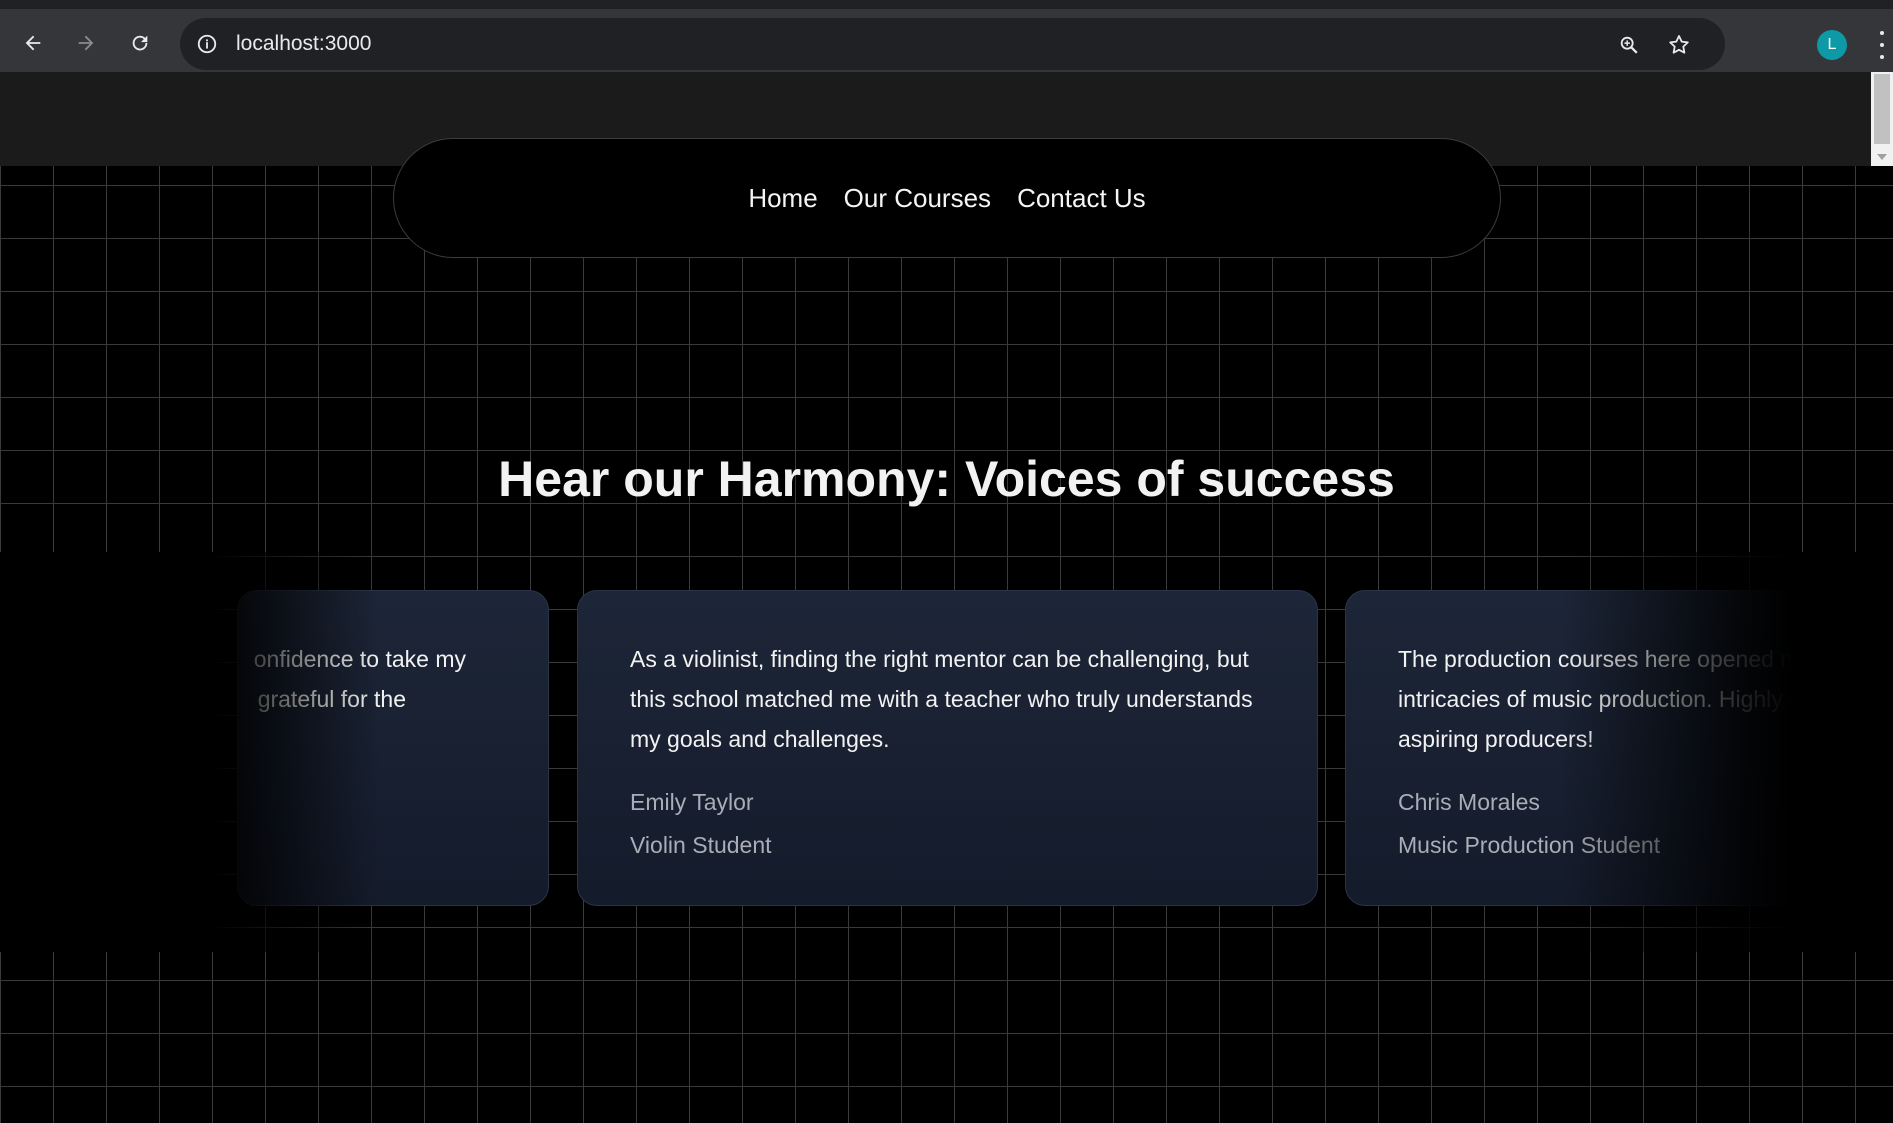 The image size is (1893, 1123). I want to click on testimonial-card: onfidence to take my grateful for the, so click(393, 748).